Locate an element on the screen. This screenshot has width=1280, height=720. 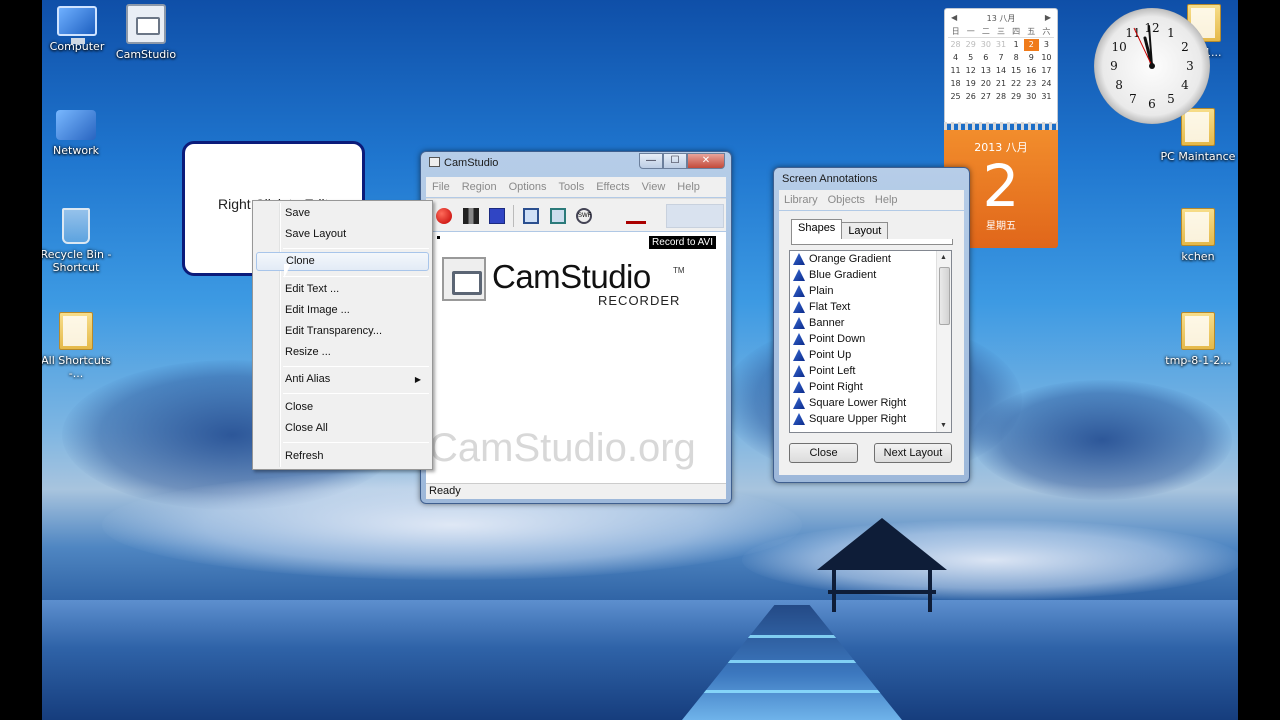
calendar-next-button: ▶ is located at coordinates (1048, 18).